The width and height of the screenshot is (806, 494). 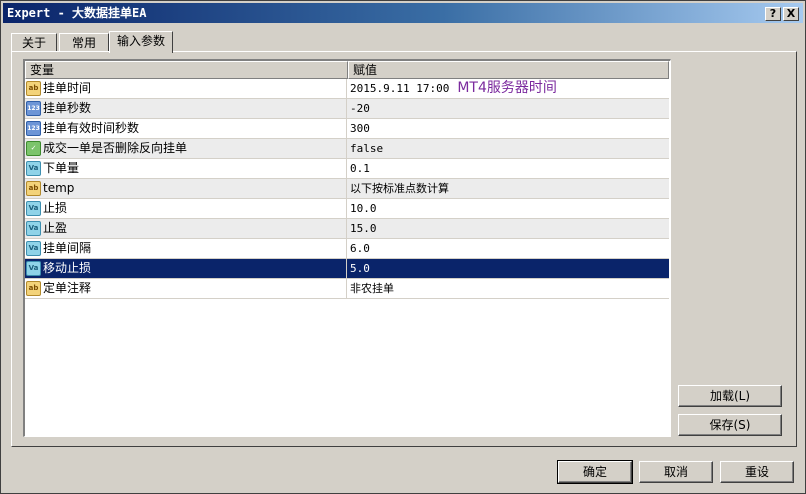 What do you see at coordinates (186, 248) in the screenshot?
I see `variable-cell: Va 挂单间隔` at bounding box center [186, 248].